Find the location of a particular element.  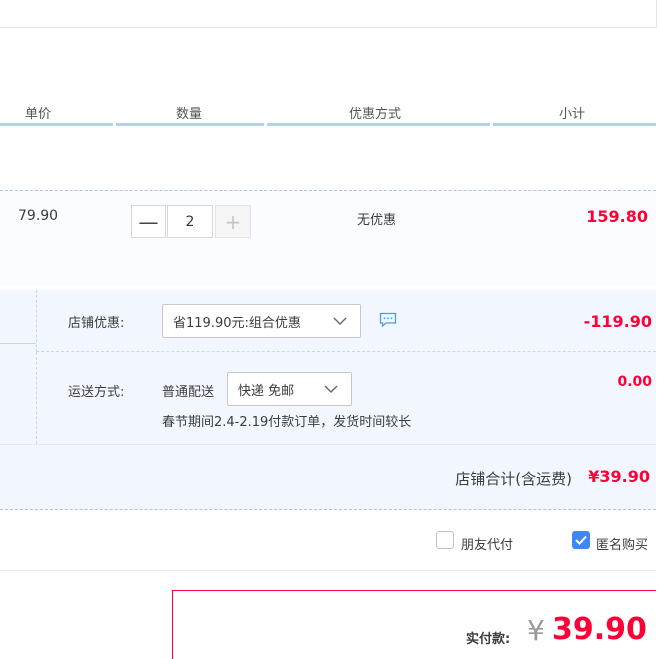

minus-icon: — is located at coordinates (148, 221).